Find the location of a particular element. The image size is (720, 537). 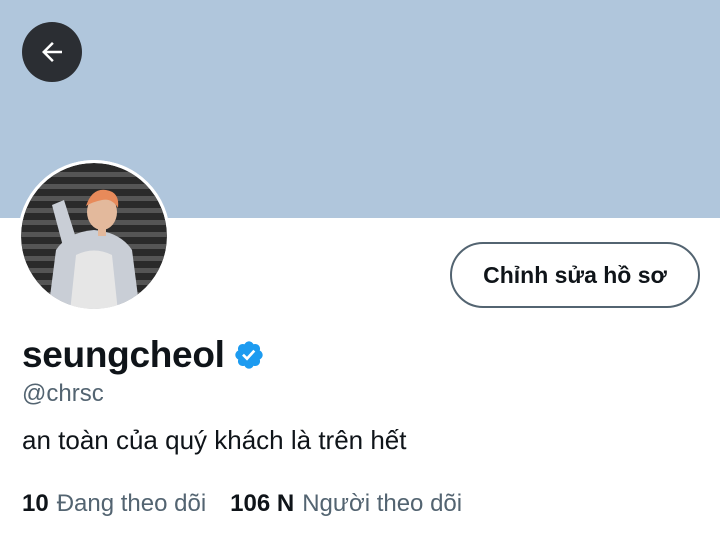

followers-count: 106 N is located at coordinates (262, 503).